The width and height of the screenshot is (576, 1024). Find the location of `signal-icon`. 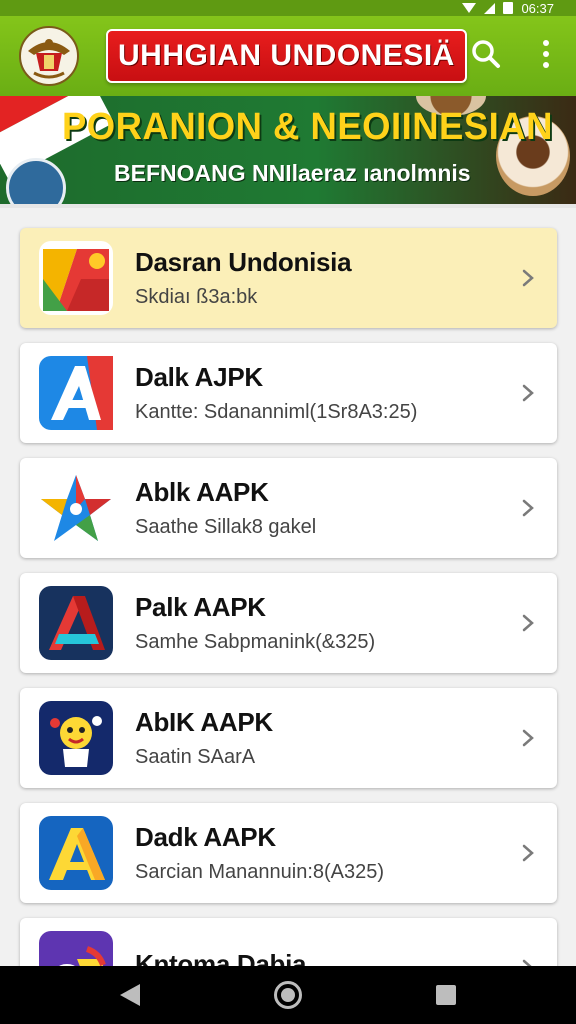

signal-icon is located at coordinates (490, 8).